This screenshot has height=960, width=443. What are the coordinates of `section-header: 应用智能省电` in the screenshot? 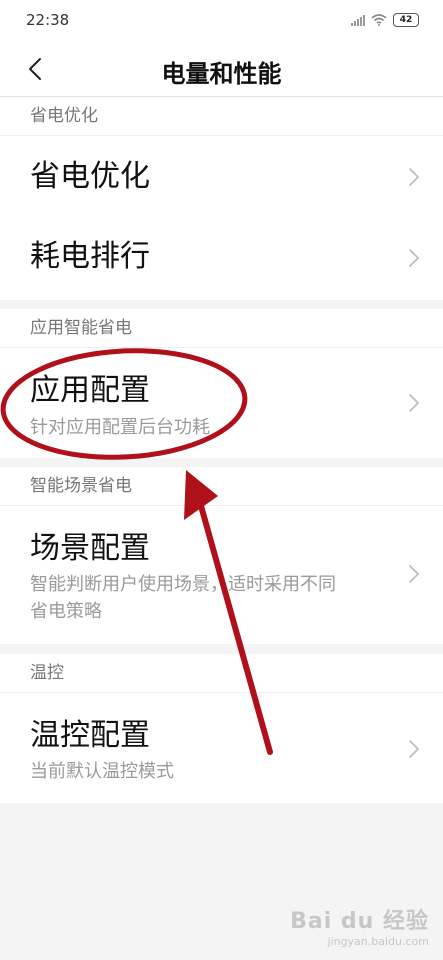 It's located at (221, 328).